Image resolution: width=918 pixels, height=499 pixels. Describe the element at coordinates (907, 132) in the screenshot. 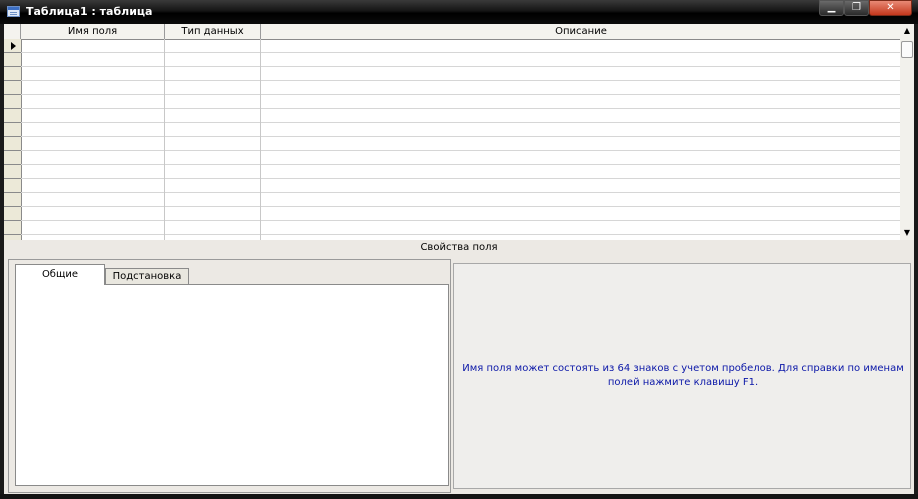

I see `vertical-scrollbar: ▲ ▼` at that location.